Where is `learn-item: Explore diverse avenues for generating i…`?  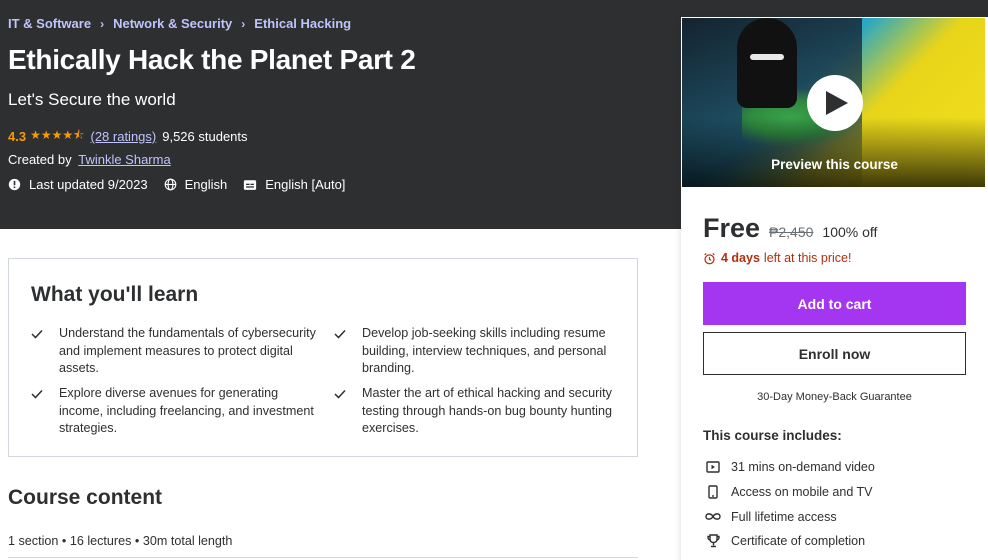
learn-item: Explore diverse avenues for generating i… is located at coordinates (176, 411).